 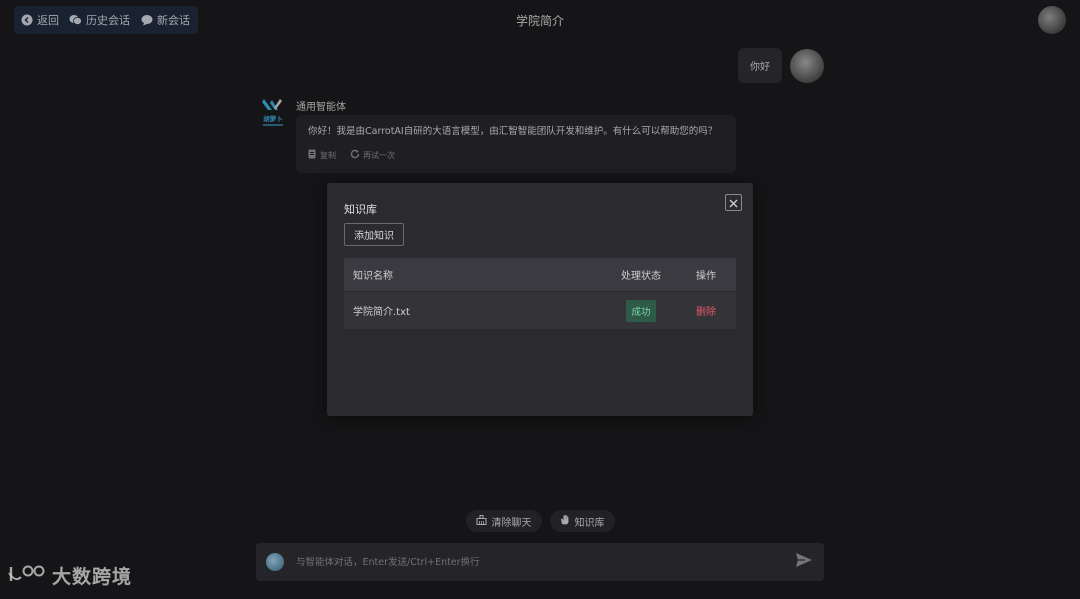 I want to click on modal-title: 知识库, so click(x=360, y=209).